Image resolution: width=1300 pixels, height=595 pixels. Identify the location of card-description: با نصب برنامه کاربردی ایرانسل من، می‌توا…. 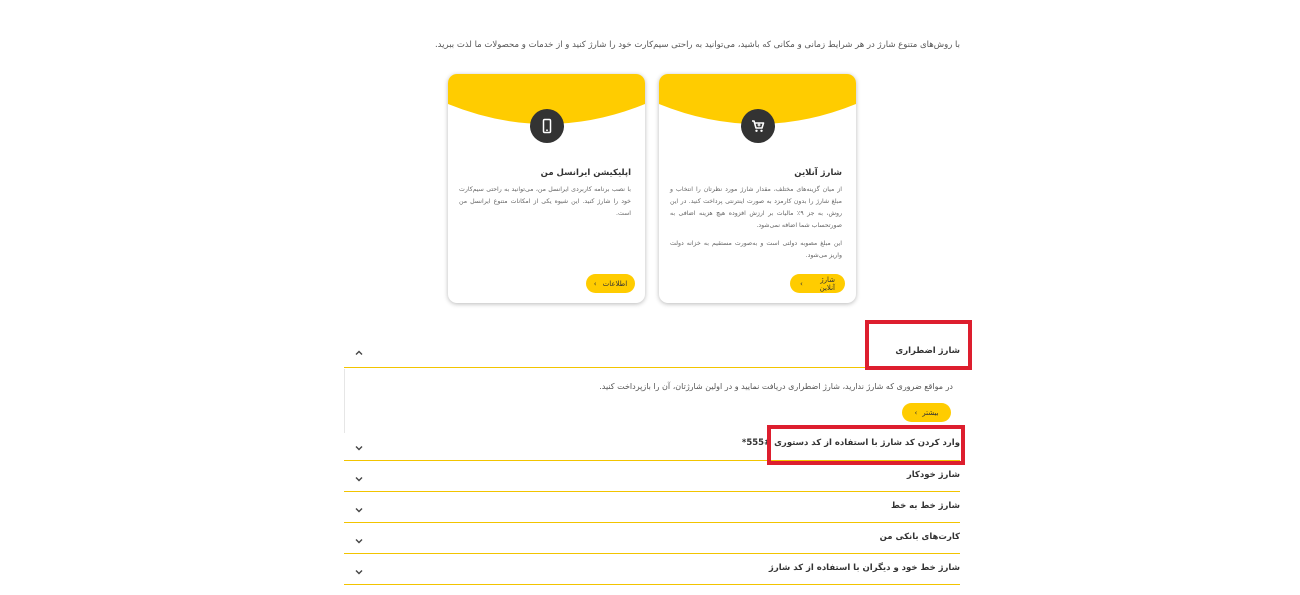
(545, 205).